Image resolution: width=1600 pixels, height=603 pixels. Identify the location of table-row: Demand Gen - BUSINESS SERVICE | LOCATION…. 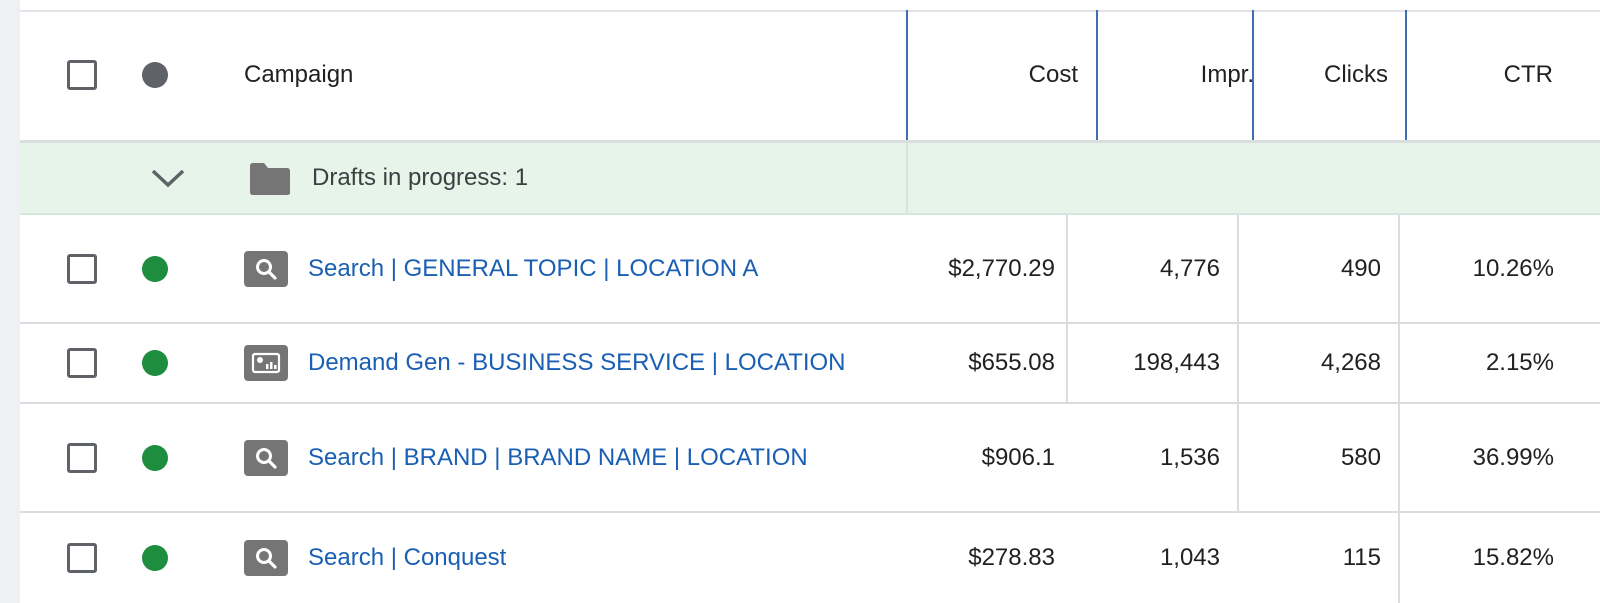
(810, 364).